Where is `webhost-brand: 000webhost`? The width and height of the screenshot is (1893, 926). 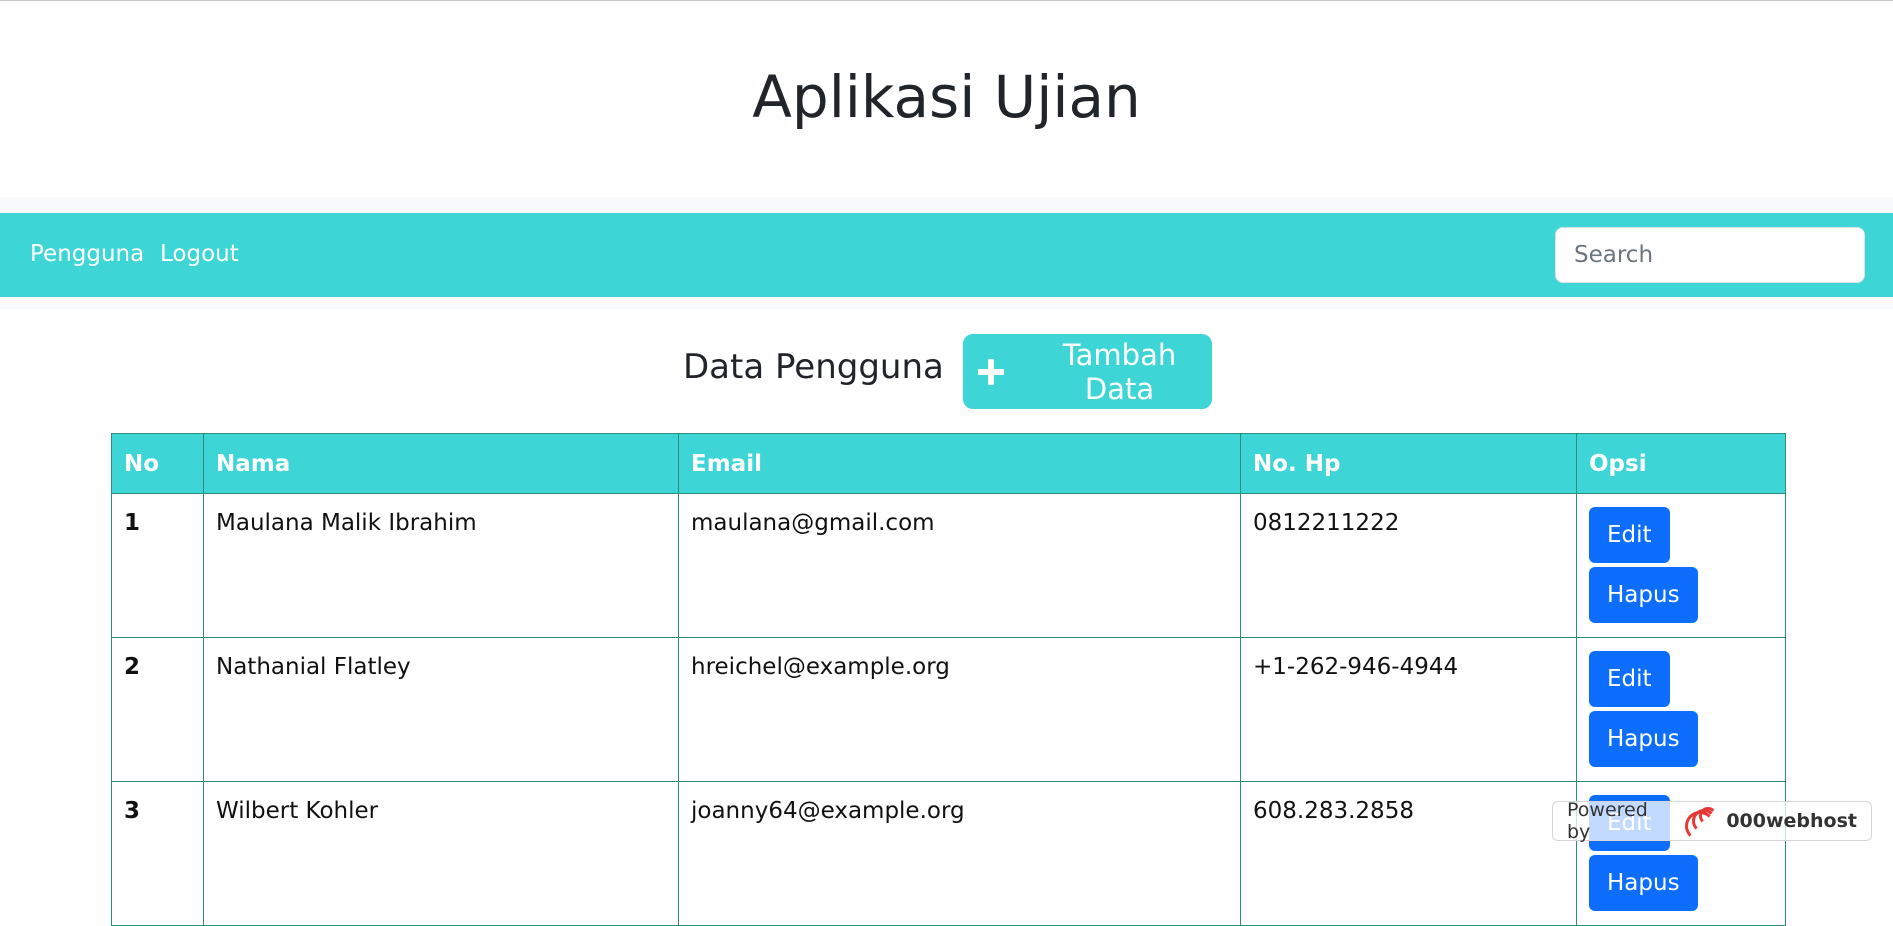
webhost-brand: 000webhost is located at coordinates (1791, 821).